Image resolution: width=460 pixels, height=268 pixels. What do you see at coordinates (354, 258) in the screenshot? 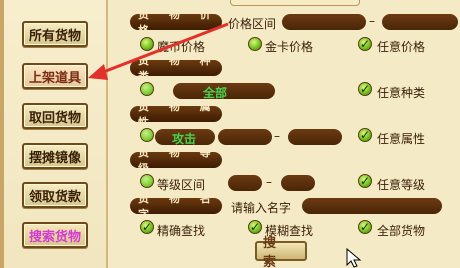
I see `mouse-cursor-icon` at bounding box center [354, 258].